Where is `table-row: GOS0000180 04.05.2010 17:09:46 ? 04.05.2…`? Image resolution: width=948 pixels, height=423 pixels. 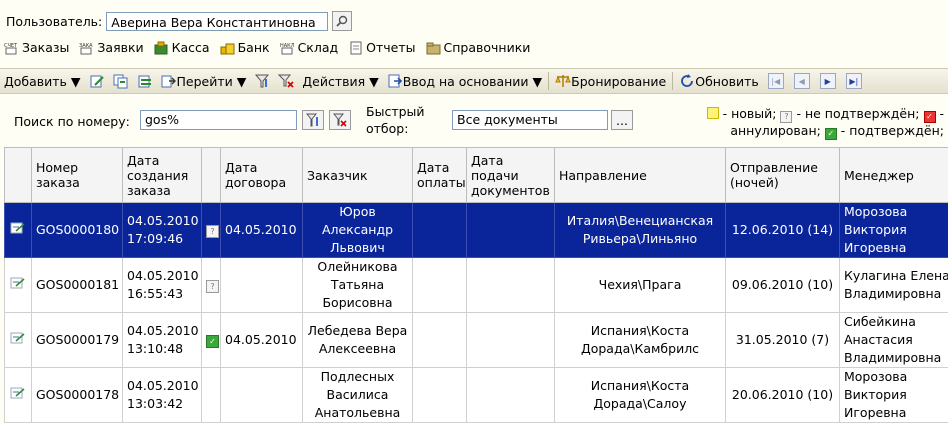
table-row: GOS0000180 04.05.2010 17:09:46 ? 04.05.2… is located at coordinates (476, 230).